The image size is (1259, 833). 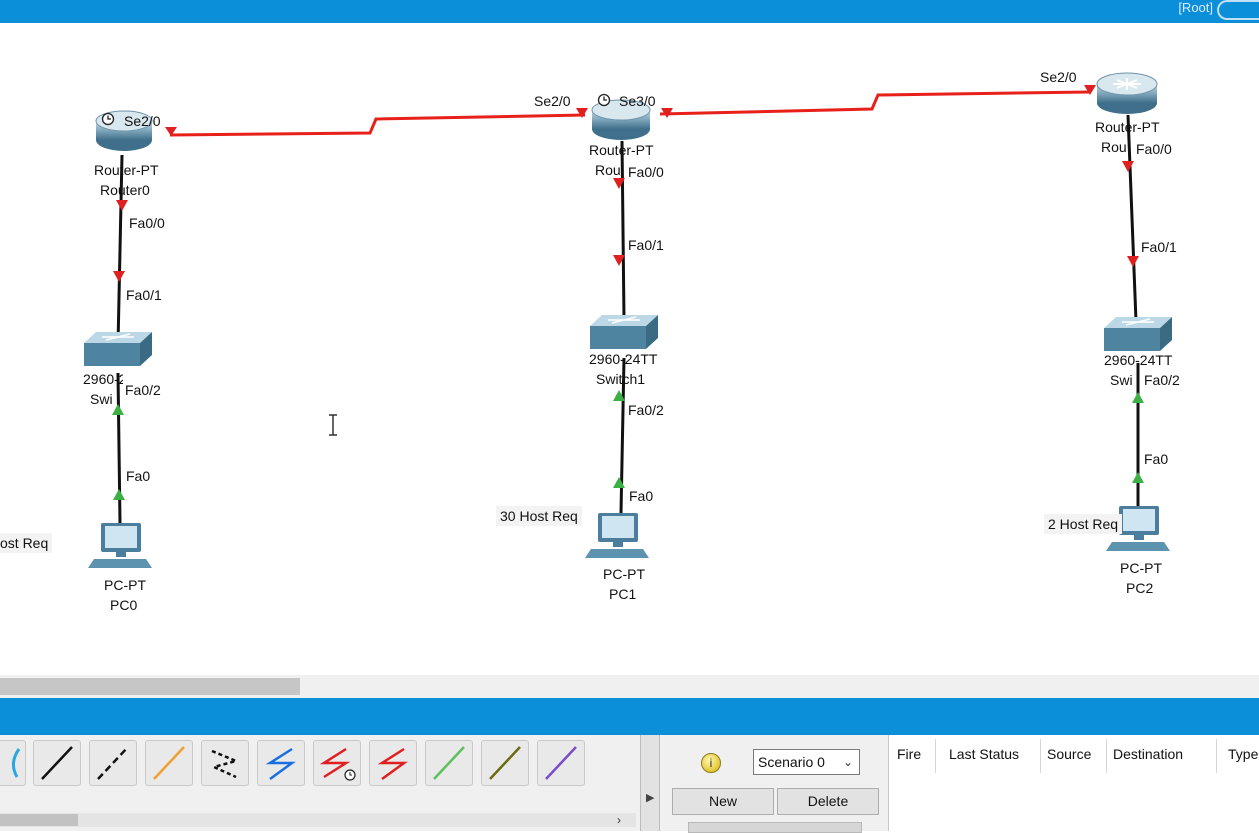 I want to click on note-label: ost Req, so click(x=26, y=543).